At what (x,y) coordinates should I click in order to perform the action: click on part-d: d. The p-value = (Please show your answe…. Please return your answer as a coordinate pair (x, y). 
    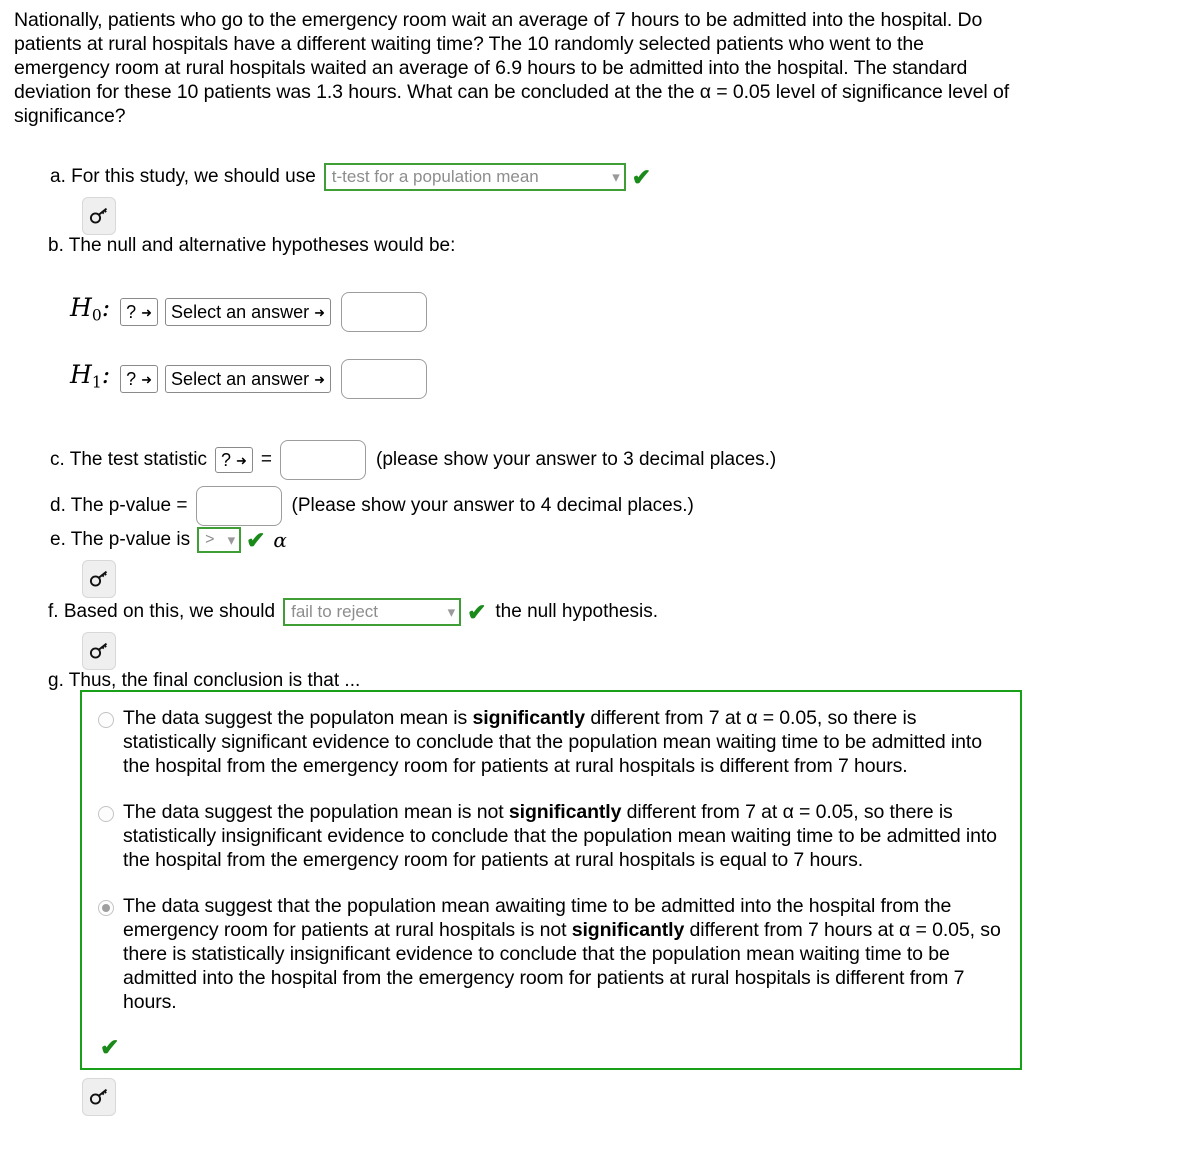
    Looking at the image, I should click on (372, 506).